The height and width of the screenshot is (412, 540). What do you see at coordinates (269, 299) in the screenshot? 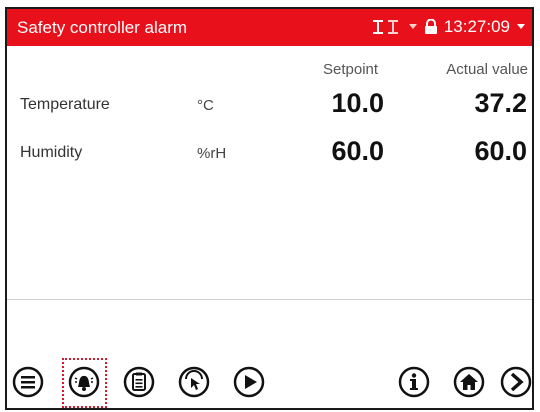
I see `divider` at bounding box center [269, 299].